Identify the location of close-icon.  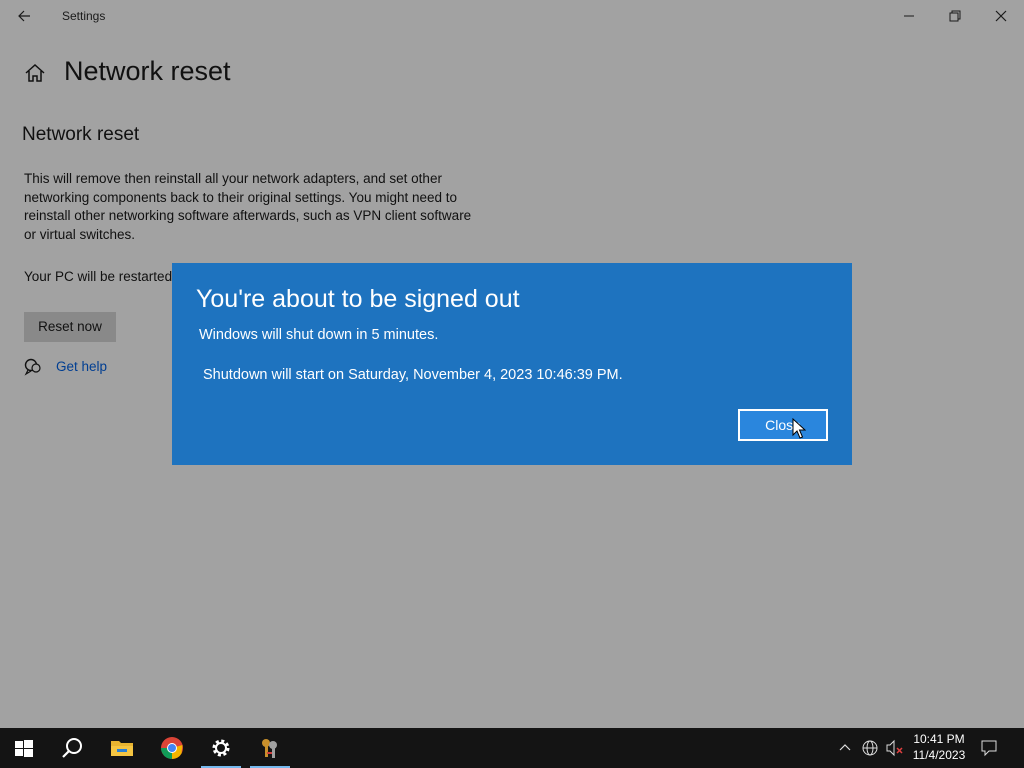
(1001, 16).